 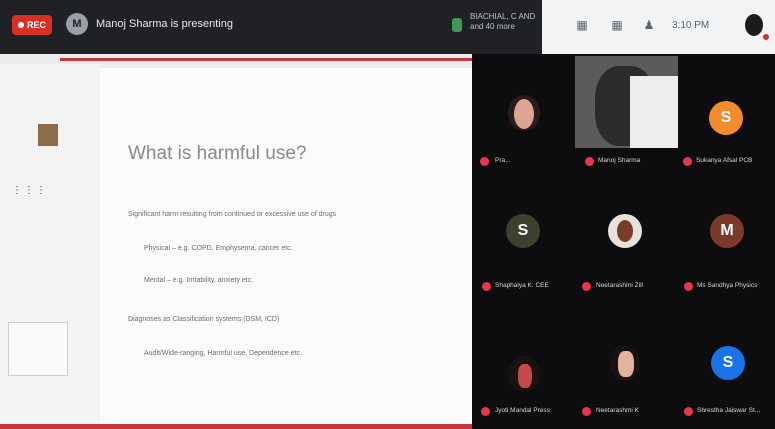 I want to click on presenter-avatar: M, so click(x=77, y=24).